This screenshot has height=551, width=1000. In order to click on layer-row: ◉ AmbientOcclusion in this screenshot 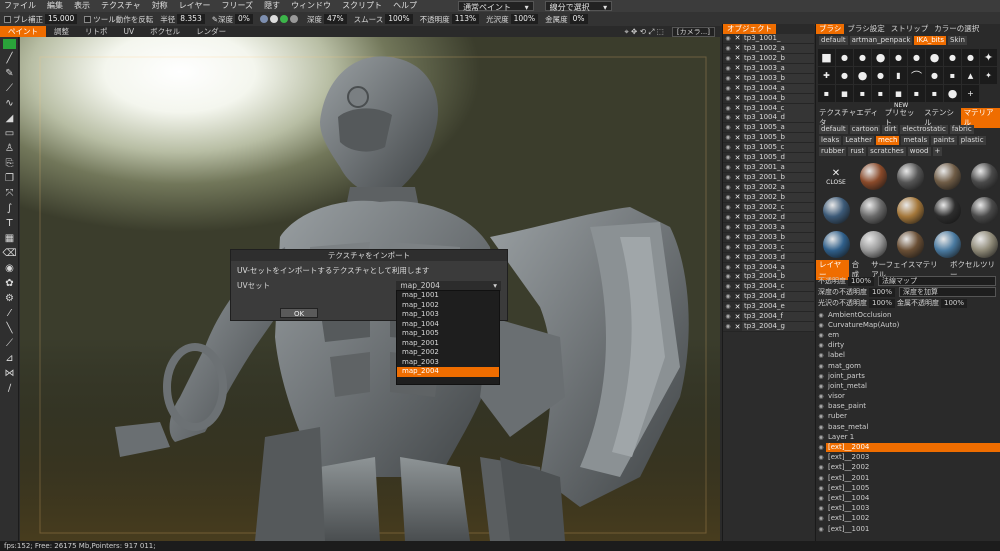, I will do `click(908, 315)`.